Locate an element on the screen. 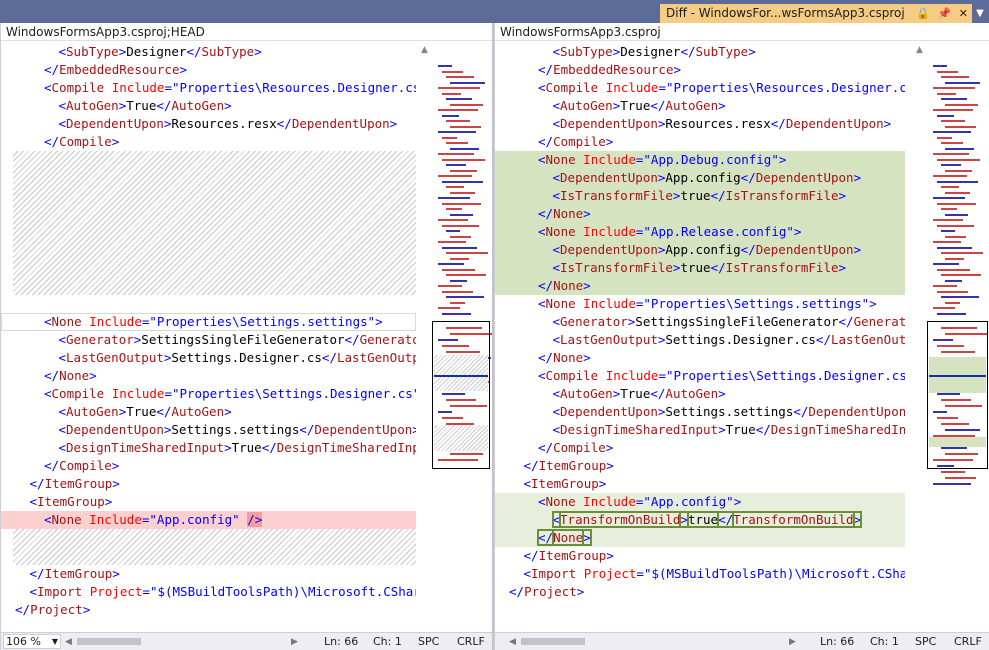 Image resolution: width=989 pixels, height=650 pixels. code-token: > is located at coordinates (782, 159).